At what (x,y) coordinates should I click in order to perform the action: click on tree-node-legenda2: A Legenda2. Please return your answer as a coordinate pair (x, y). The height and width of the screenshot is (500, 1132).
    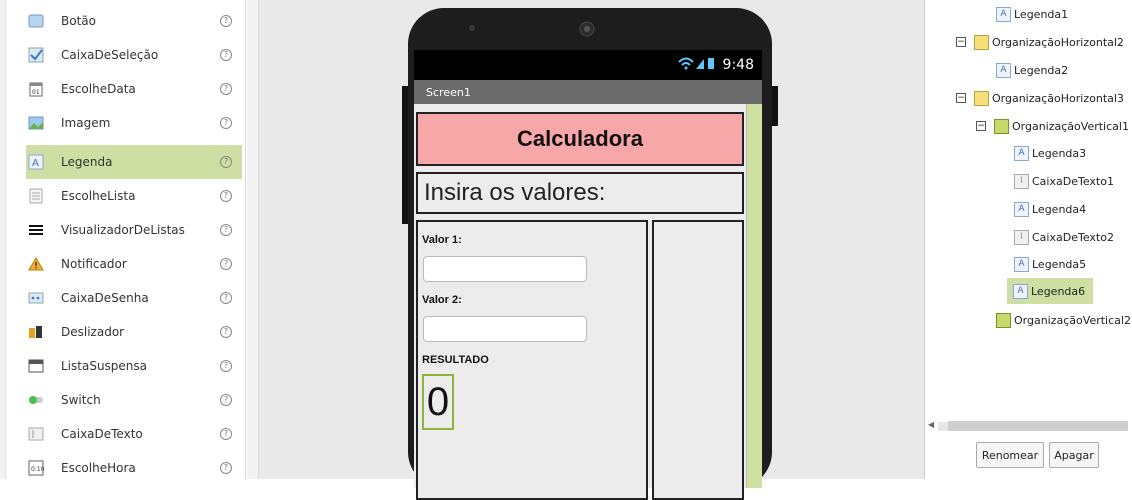
    Looking at the image, I should click on (1032, 70).